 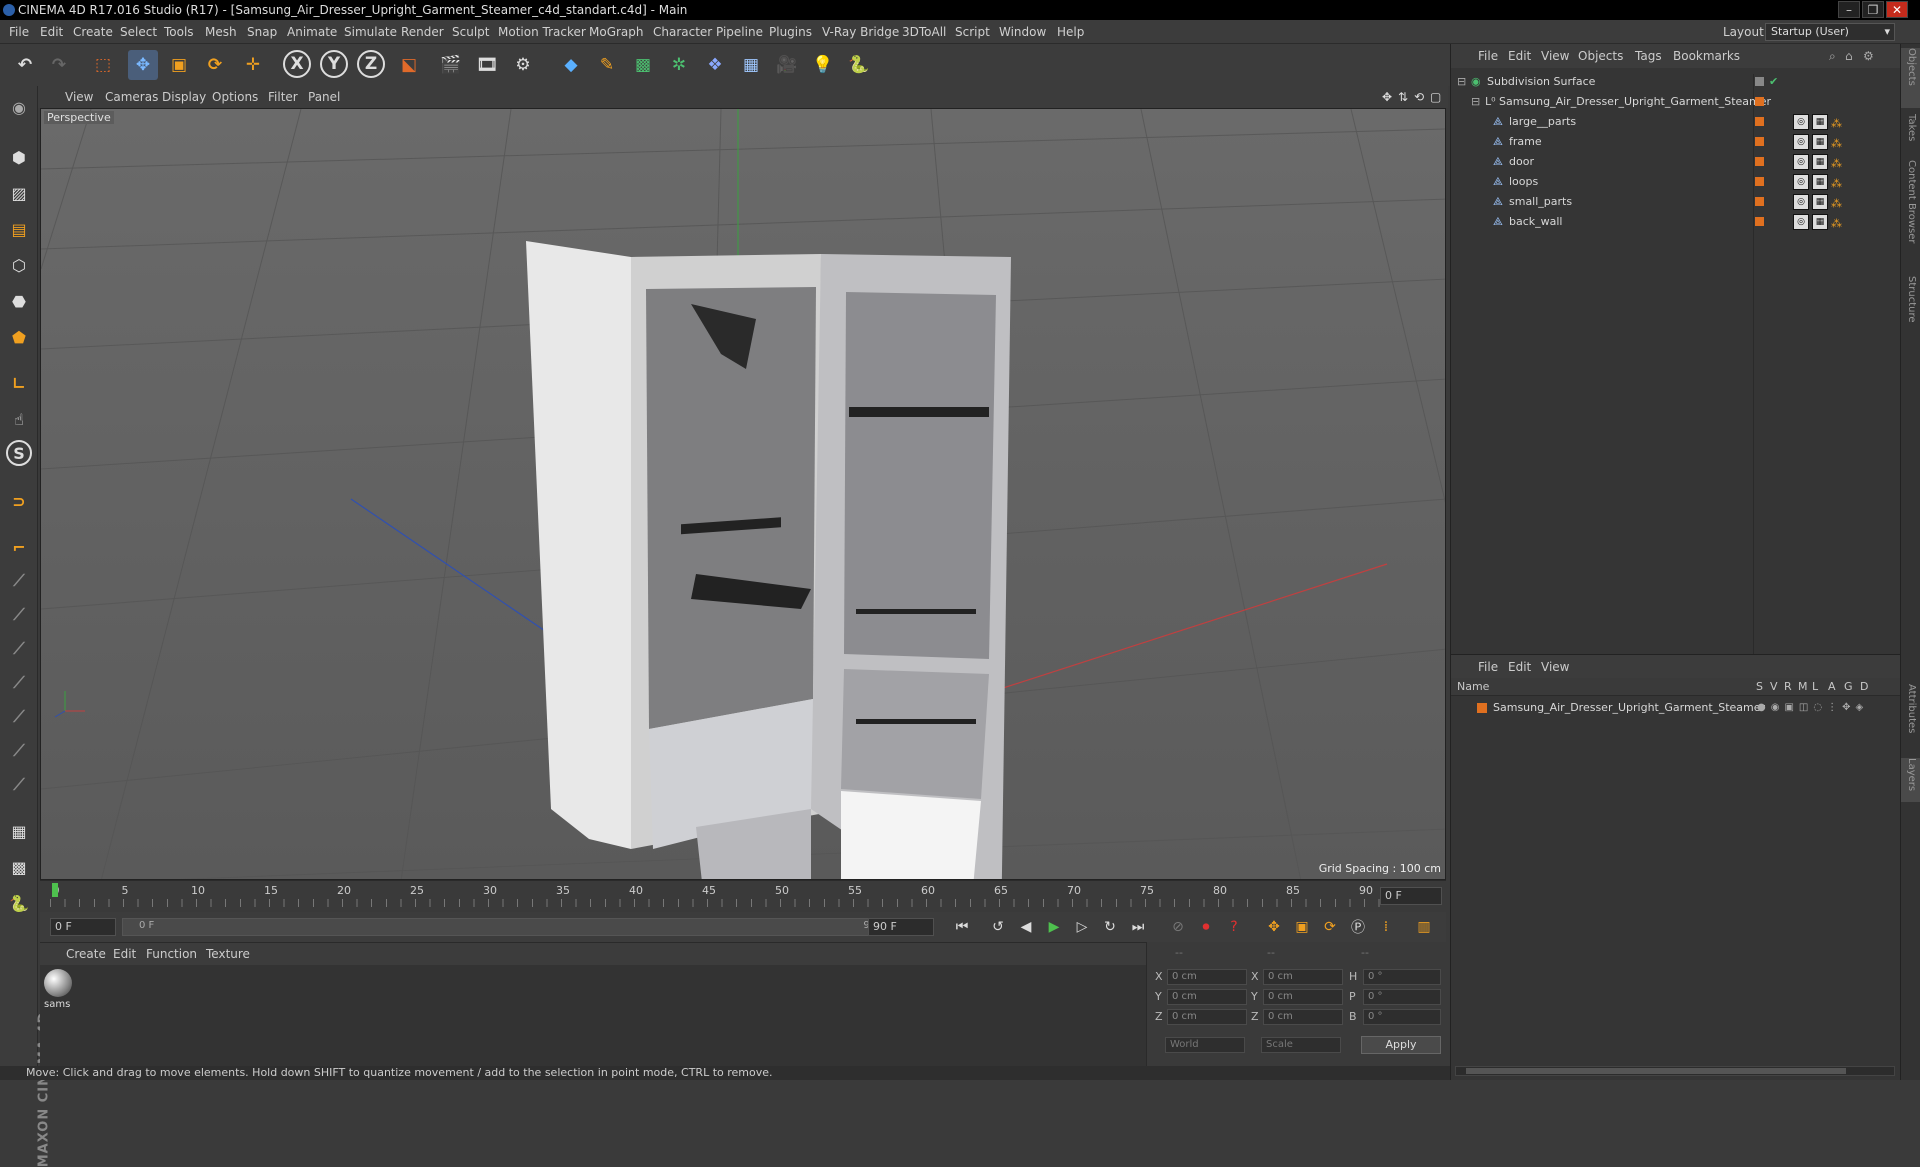 I want to click on enabled-check-icon: ✔, so click(x=1773, y=82).